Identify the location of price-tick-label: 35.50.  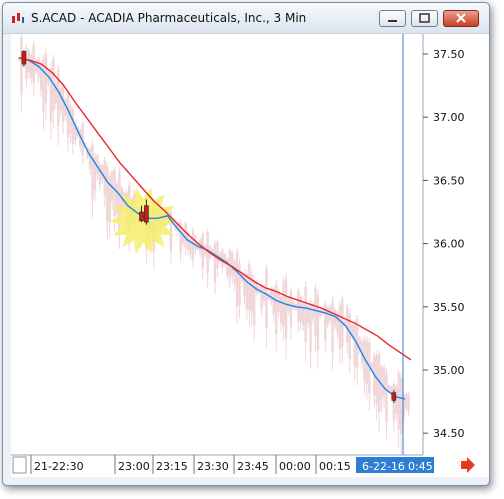
(449, 307).